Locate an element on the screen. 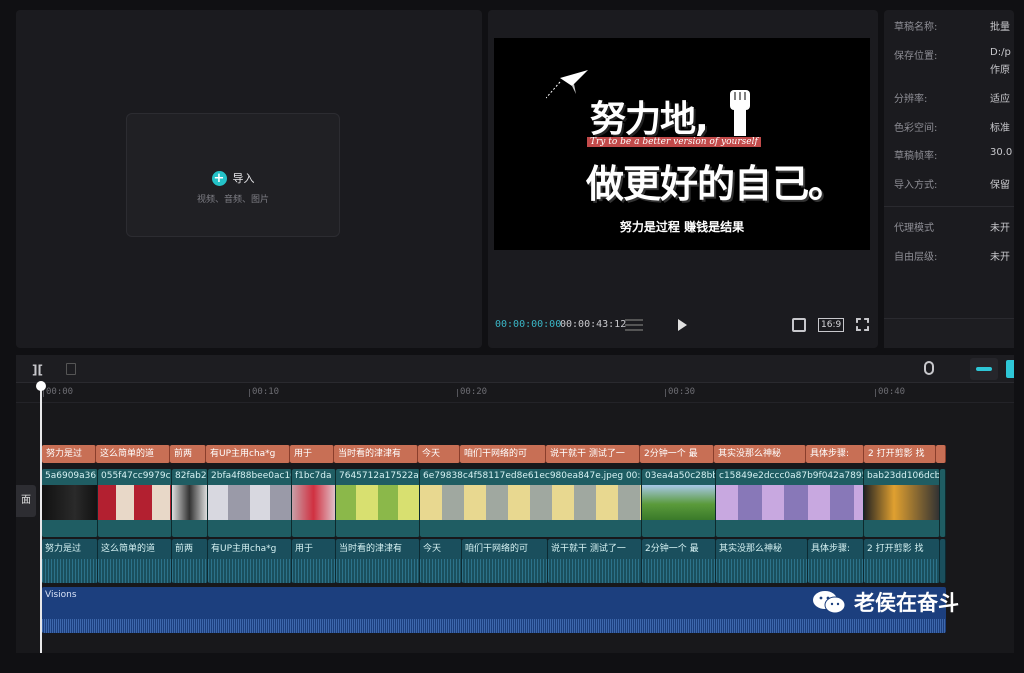 The height and width of the screenshot is (673, 1024). prop-label: 草稿帧率: is located at coordinates (916, 156).